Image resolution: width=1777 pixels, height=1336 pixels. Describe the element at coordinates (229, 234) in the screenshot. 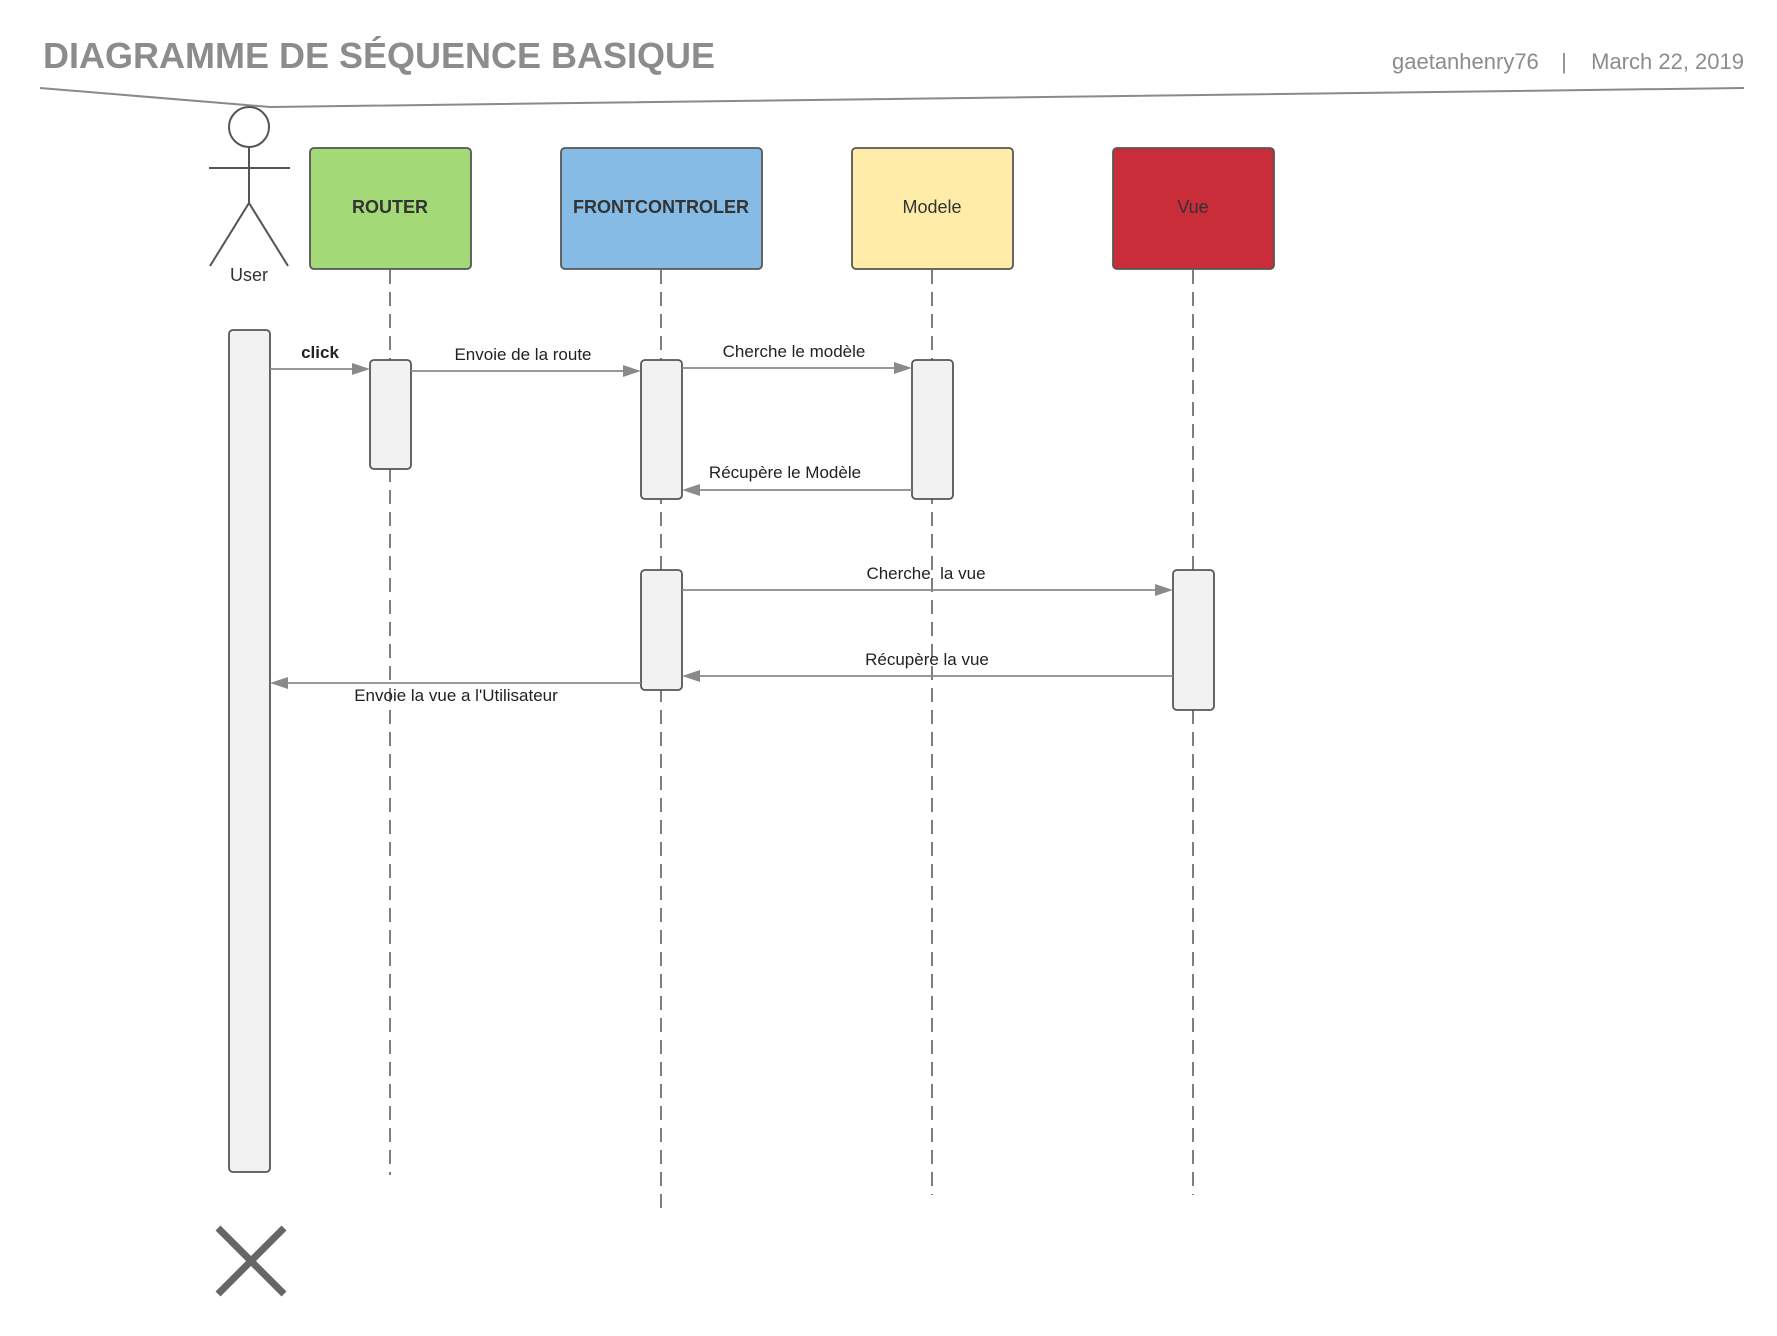

I see `actor-left-leg` at that location.